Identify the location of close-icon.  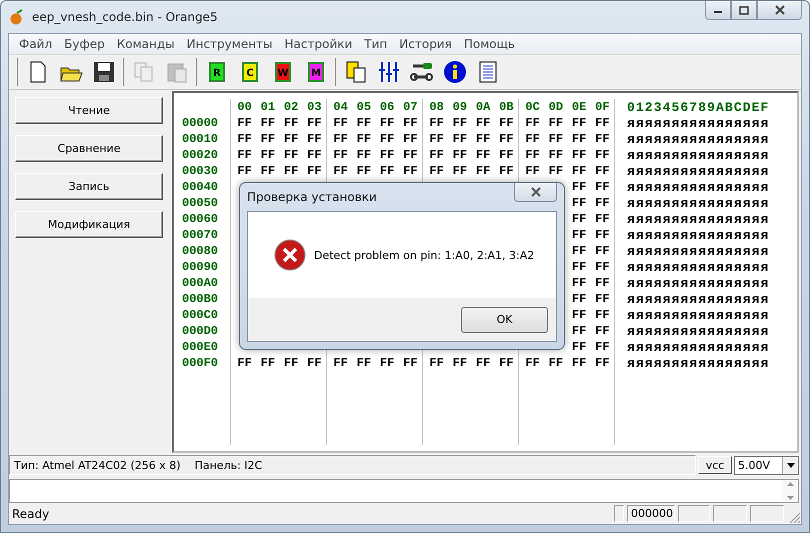
(780, 10).